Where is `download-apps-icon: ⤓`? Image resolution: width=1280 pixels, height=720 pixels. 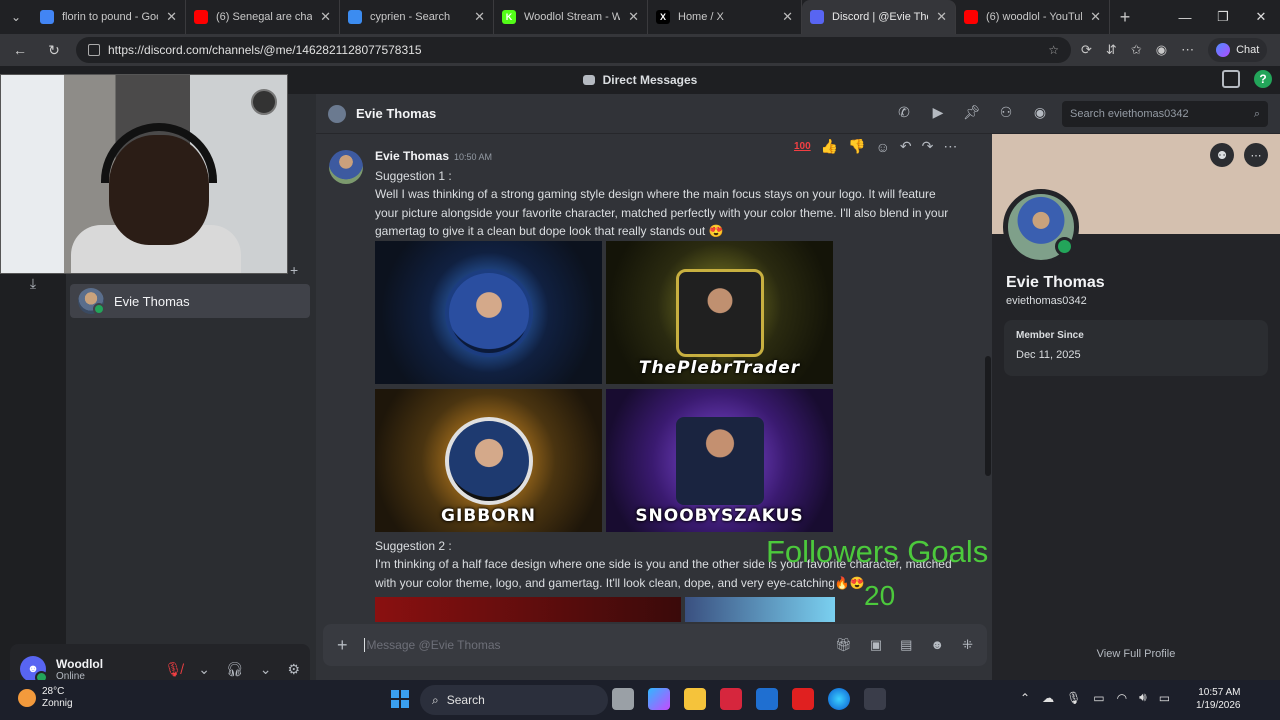 download-apps-icon: ⤓ is located at coordinates (33, 283).